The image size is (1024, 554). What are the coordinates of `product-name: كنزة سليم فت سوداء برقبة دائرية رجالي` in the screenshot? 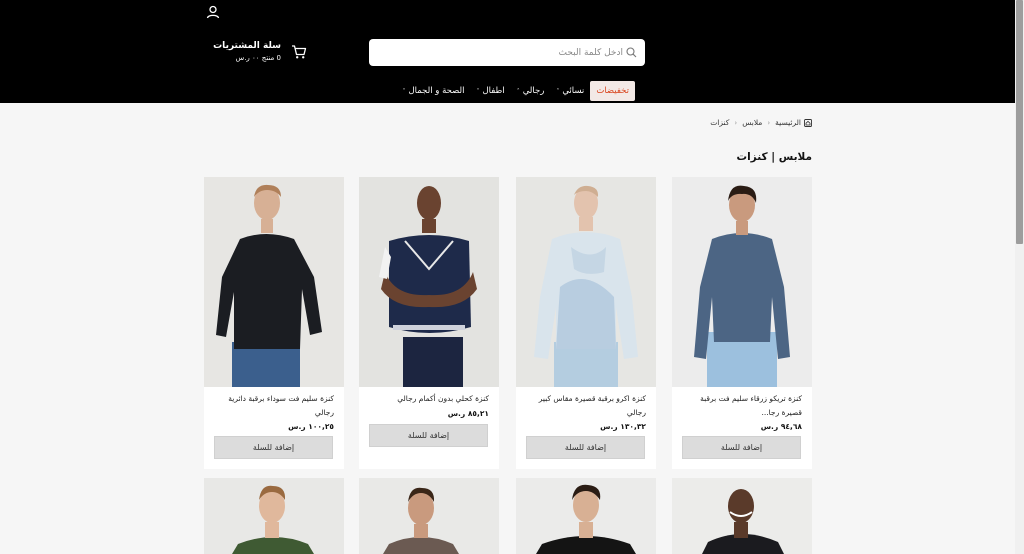 It's located at (273, 406).